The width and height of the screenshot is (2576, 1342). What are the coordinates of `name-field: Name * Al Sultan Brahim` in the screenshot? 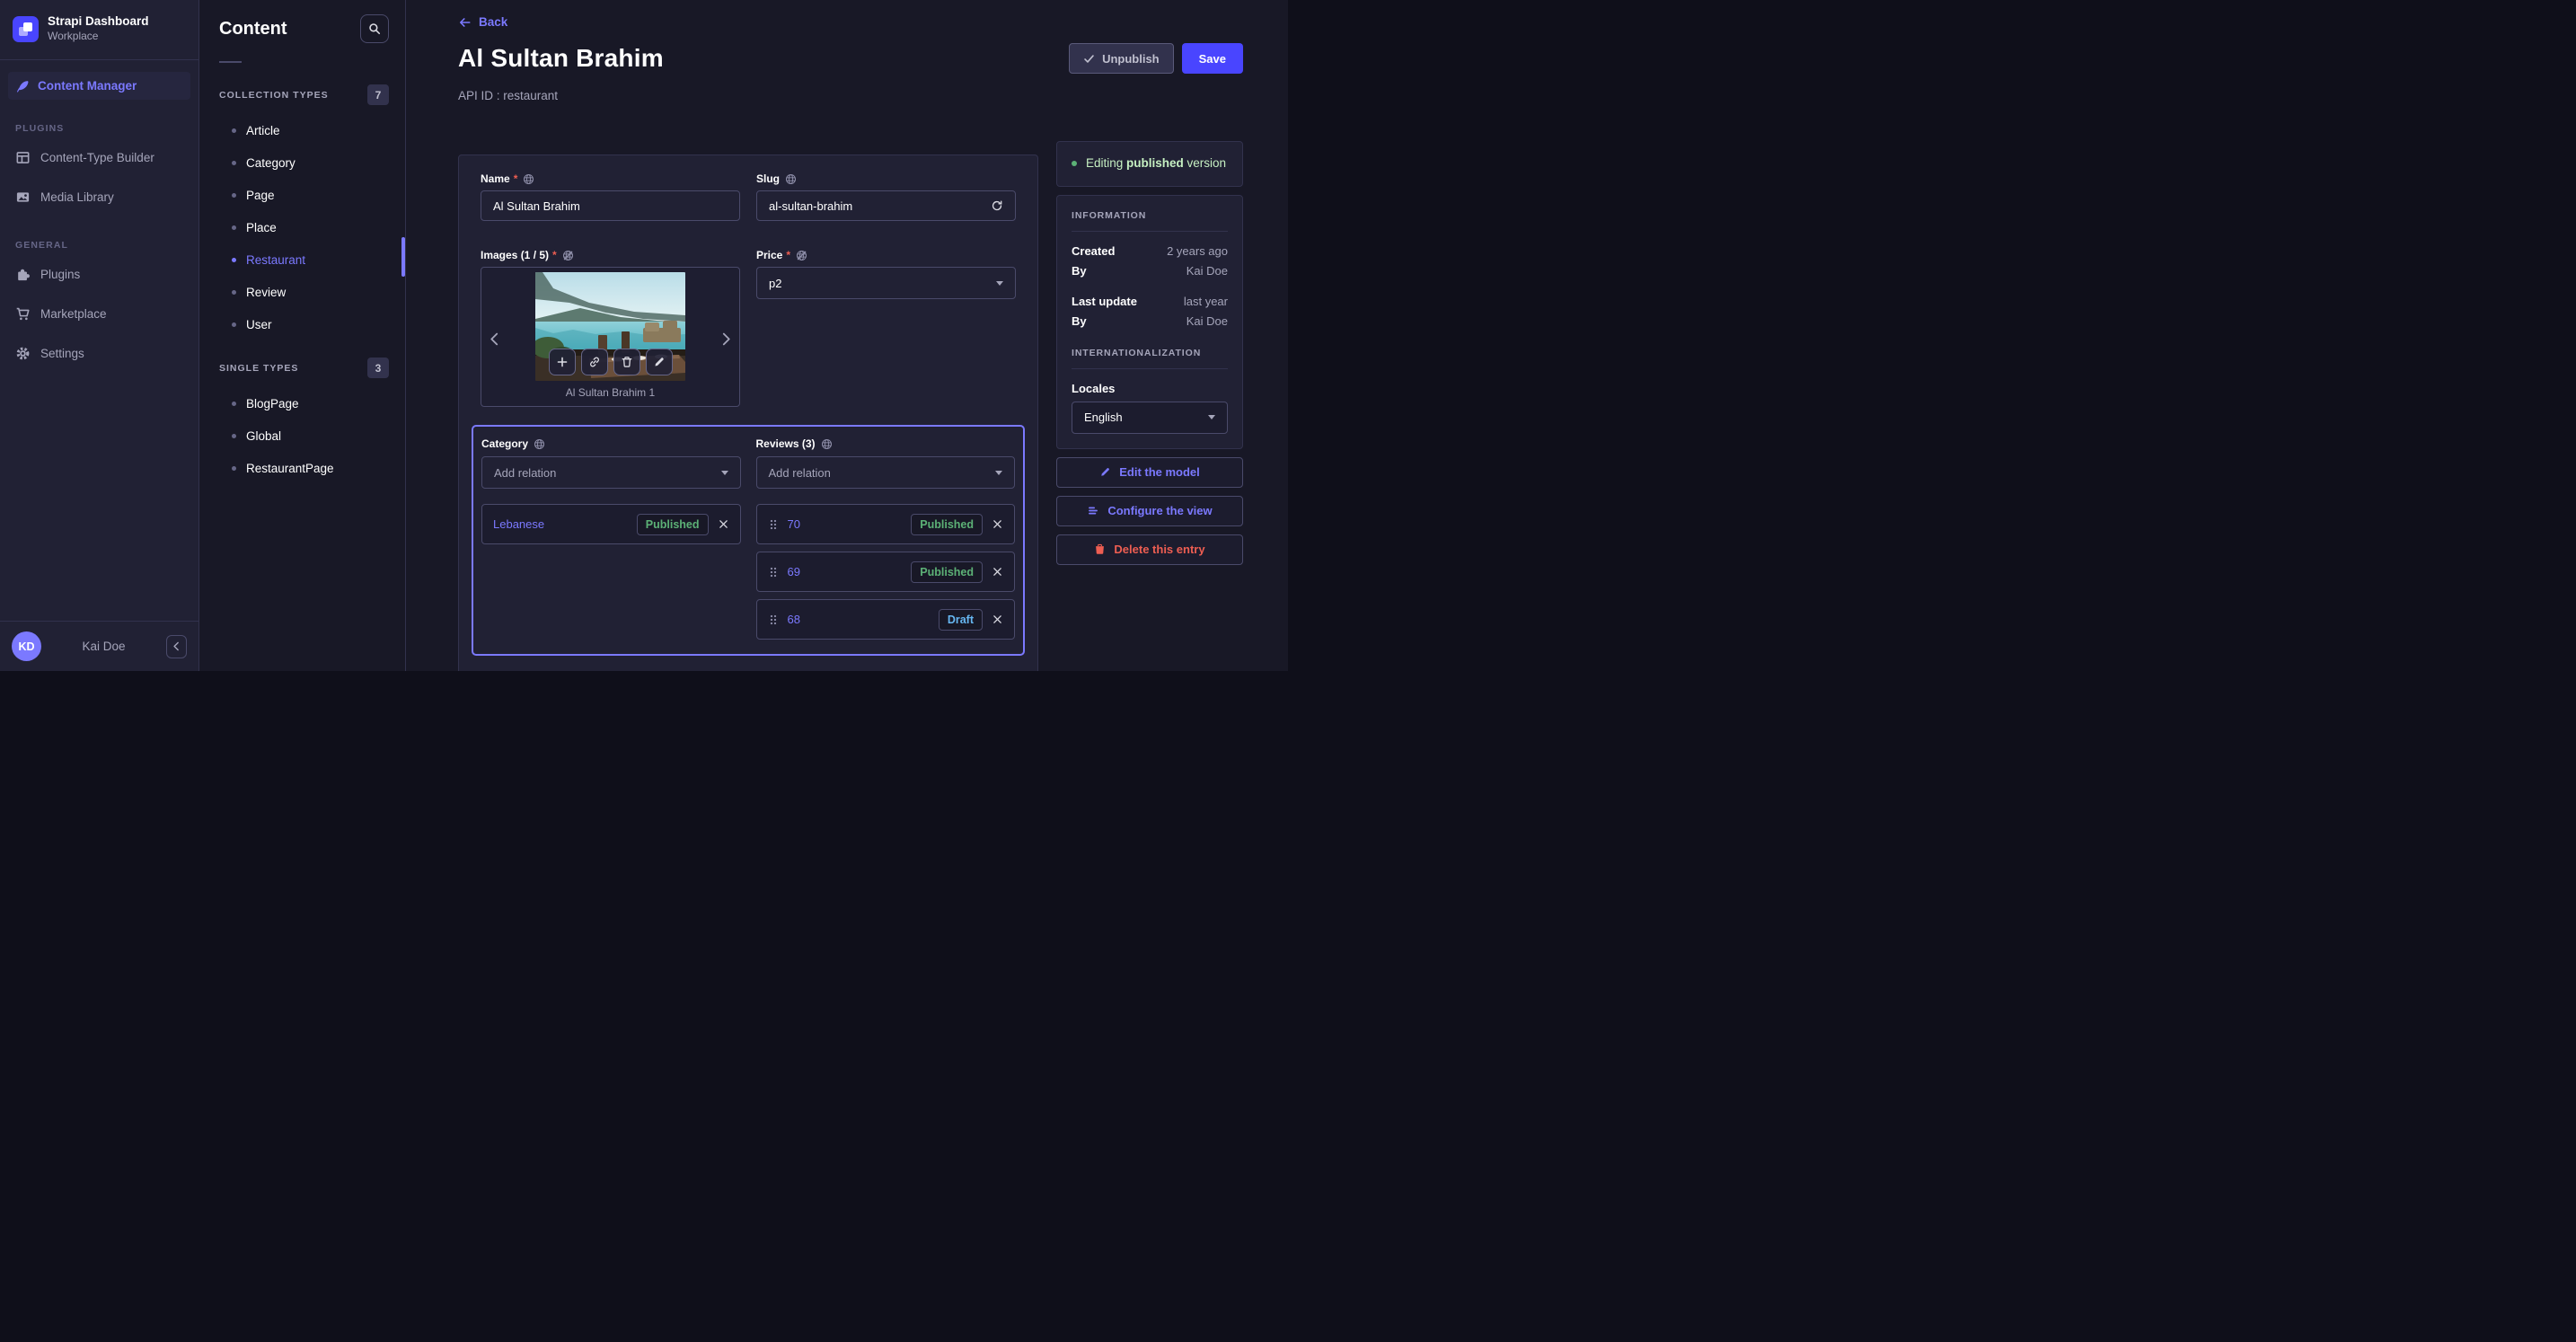 It's located at (610, 197).